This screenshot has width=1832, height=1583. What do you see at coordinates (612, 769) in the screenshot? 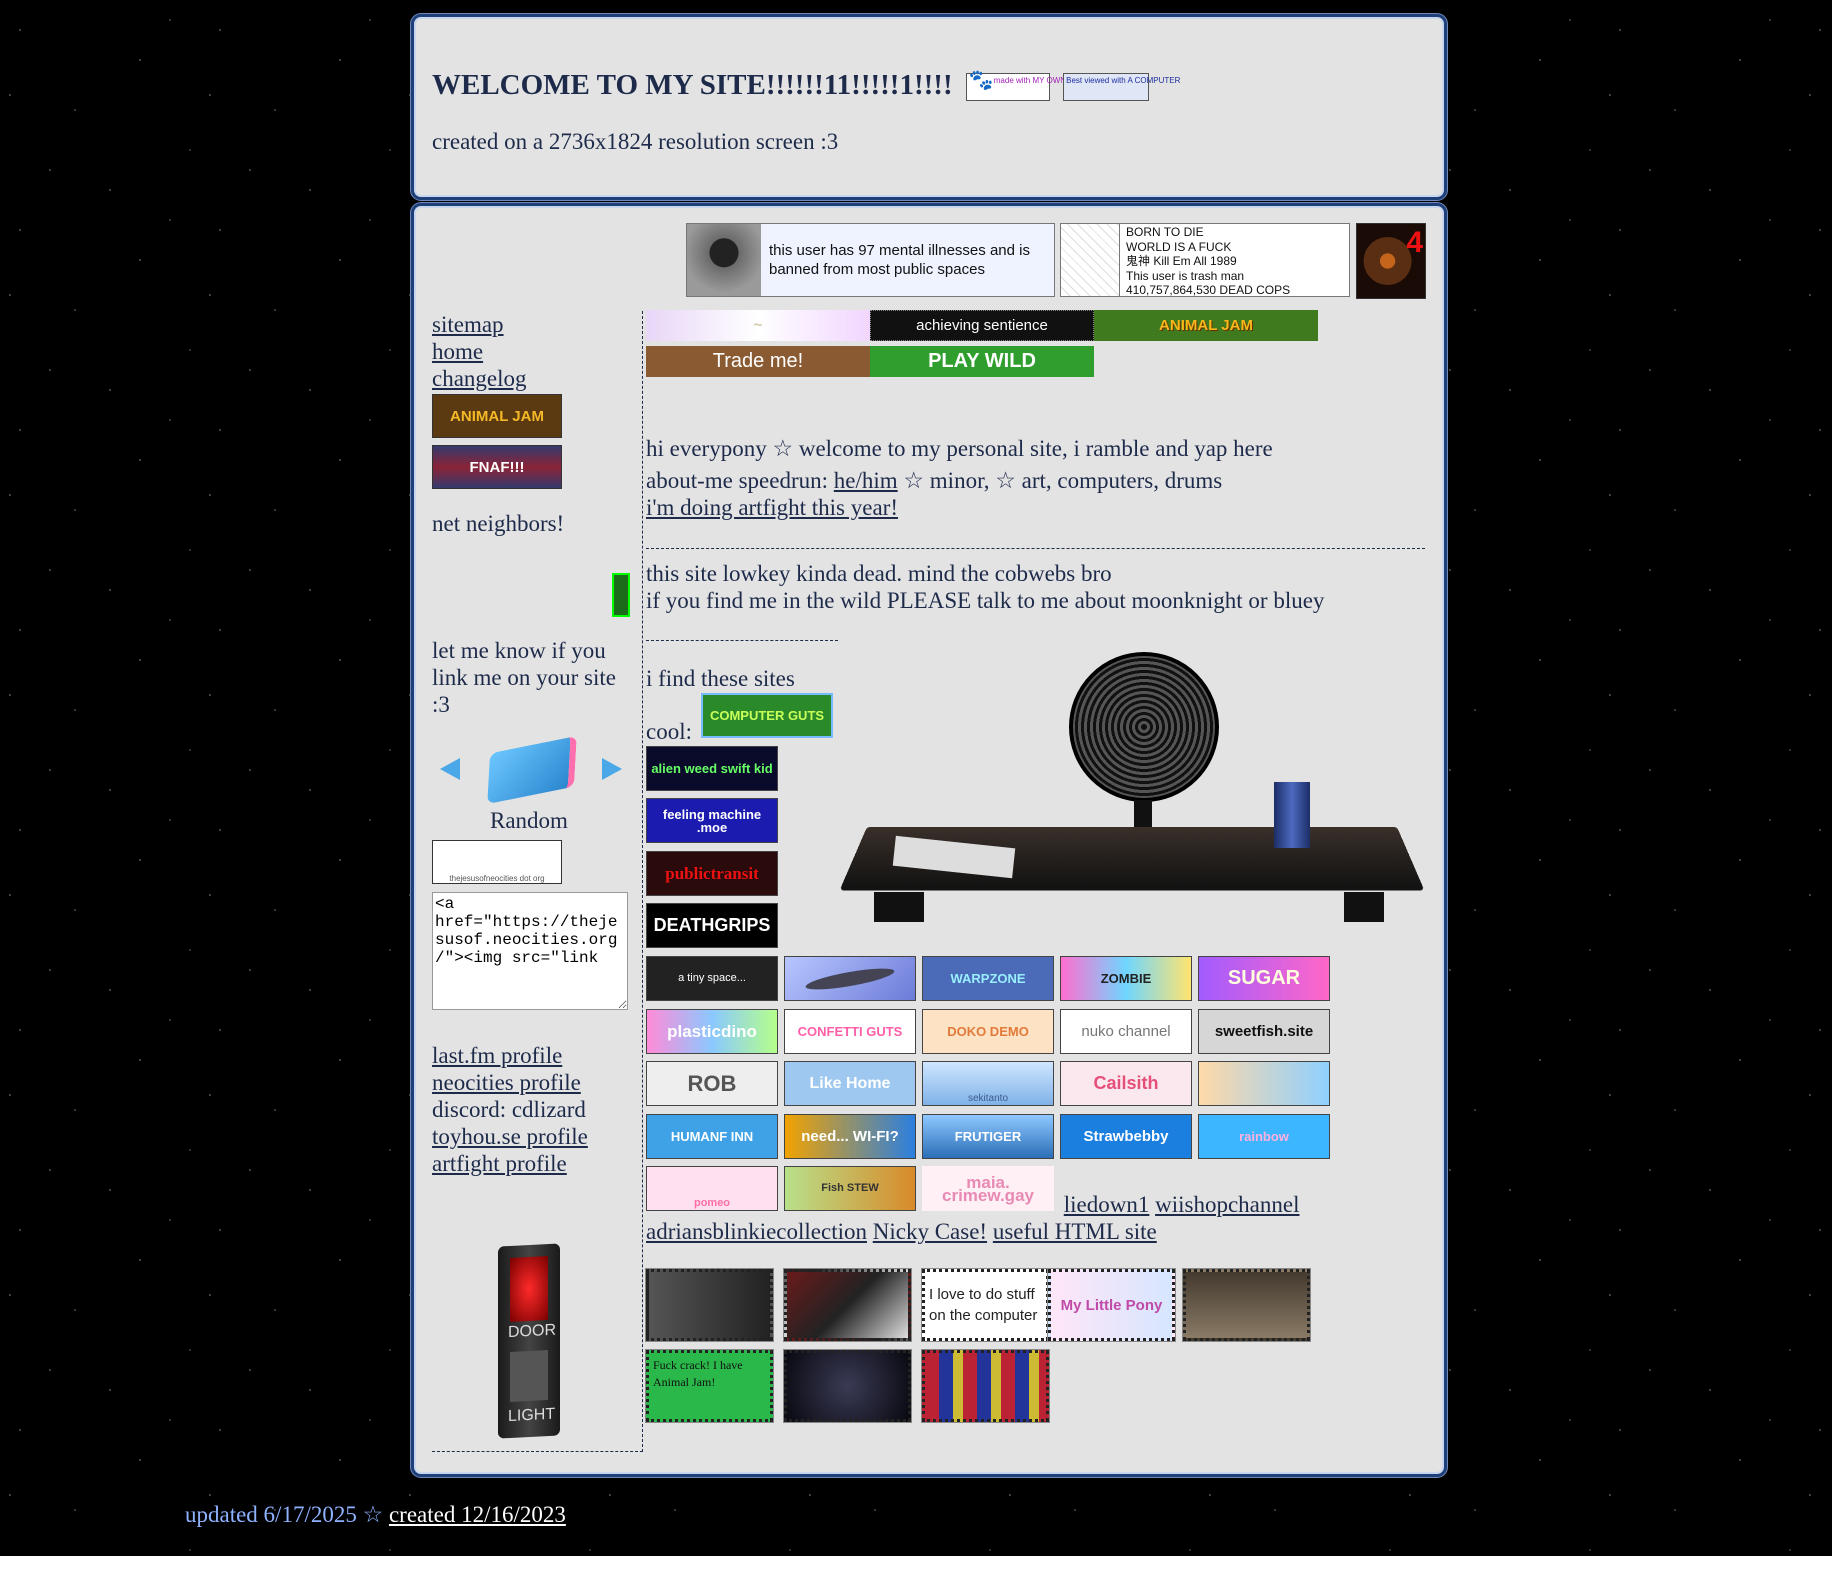
I see `webring-next-arrow-icon` at bounding box center [612, 769].